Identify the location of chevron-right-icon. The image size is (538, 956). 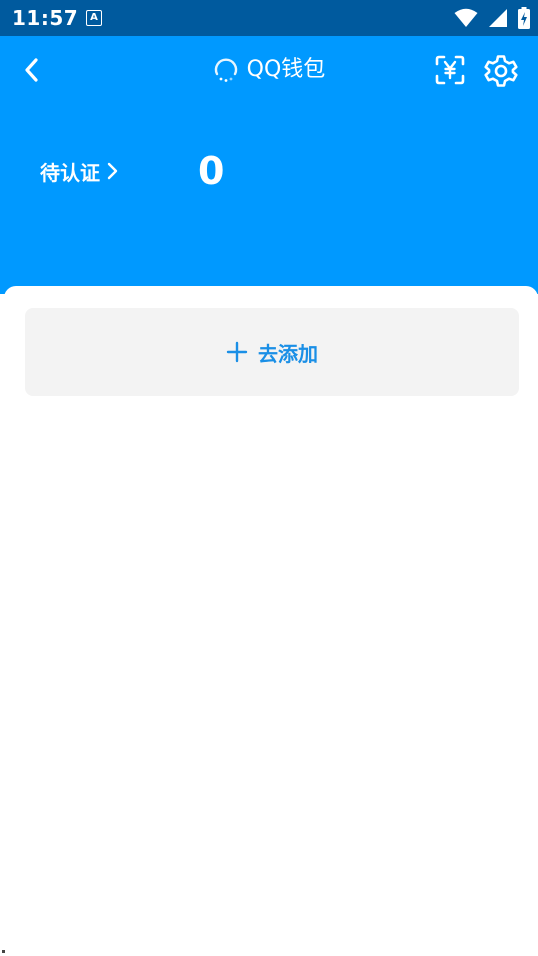
(112, 171).